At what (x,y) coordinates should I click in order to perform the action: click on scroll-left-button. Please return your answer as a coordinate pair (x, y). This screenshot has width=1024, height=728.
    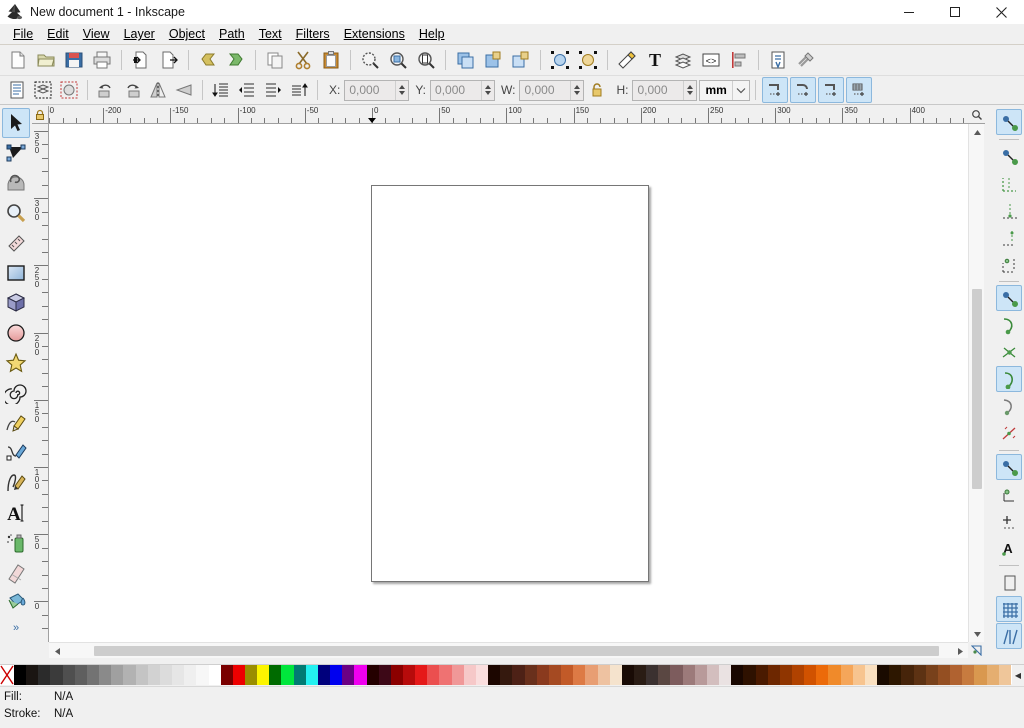
    Looking at the image, I should click on (57, 651).